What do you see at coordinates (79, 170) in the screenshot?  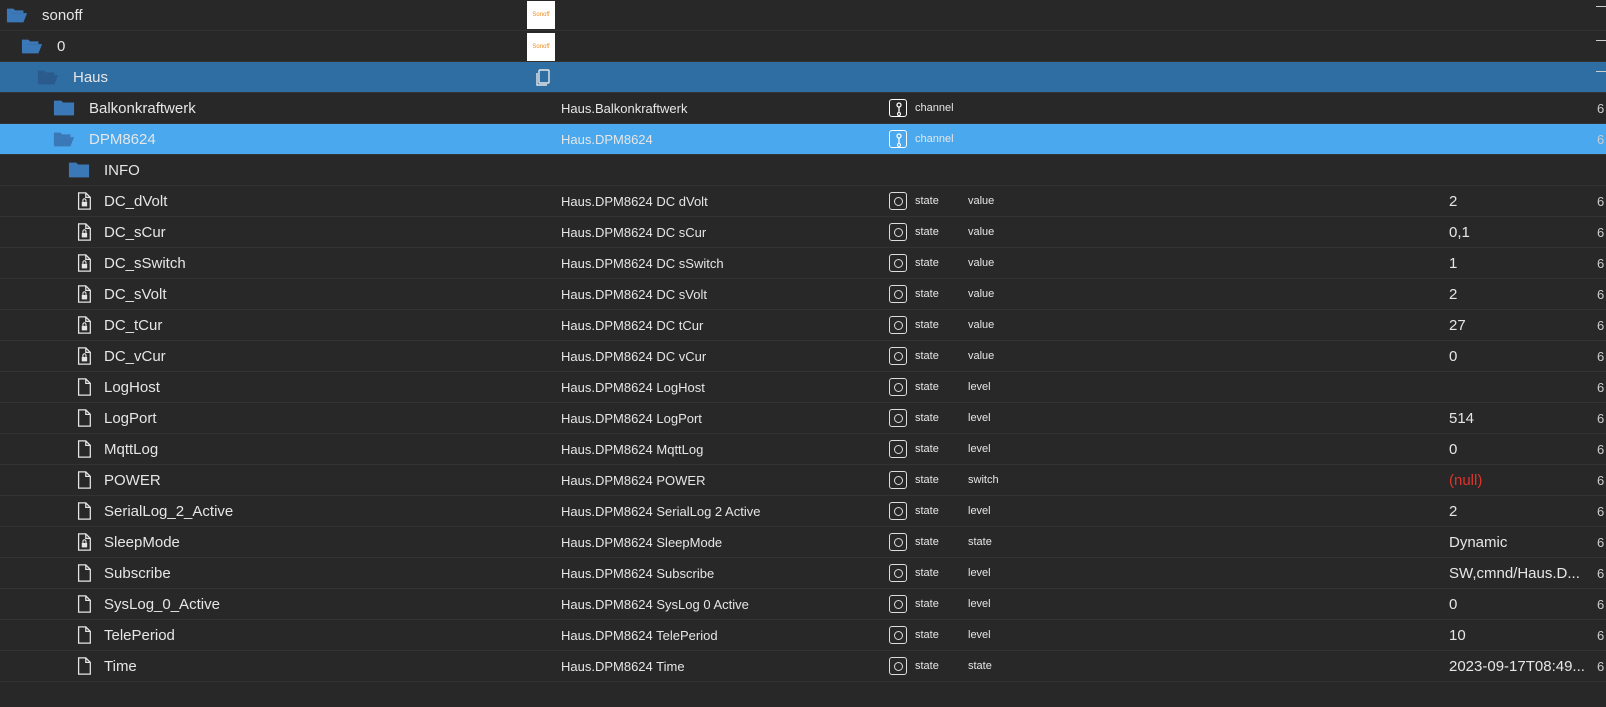 I see `folder-icon` at bounding box center [79, 170].